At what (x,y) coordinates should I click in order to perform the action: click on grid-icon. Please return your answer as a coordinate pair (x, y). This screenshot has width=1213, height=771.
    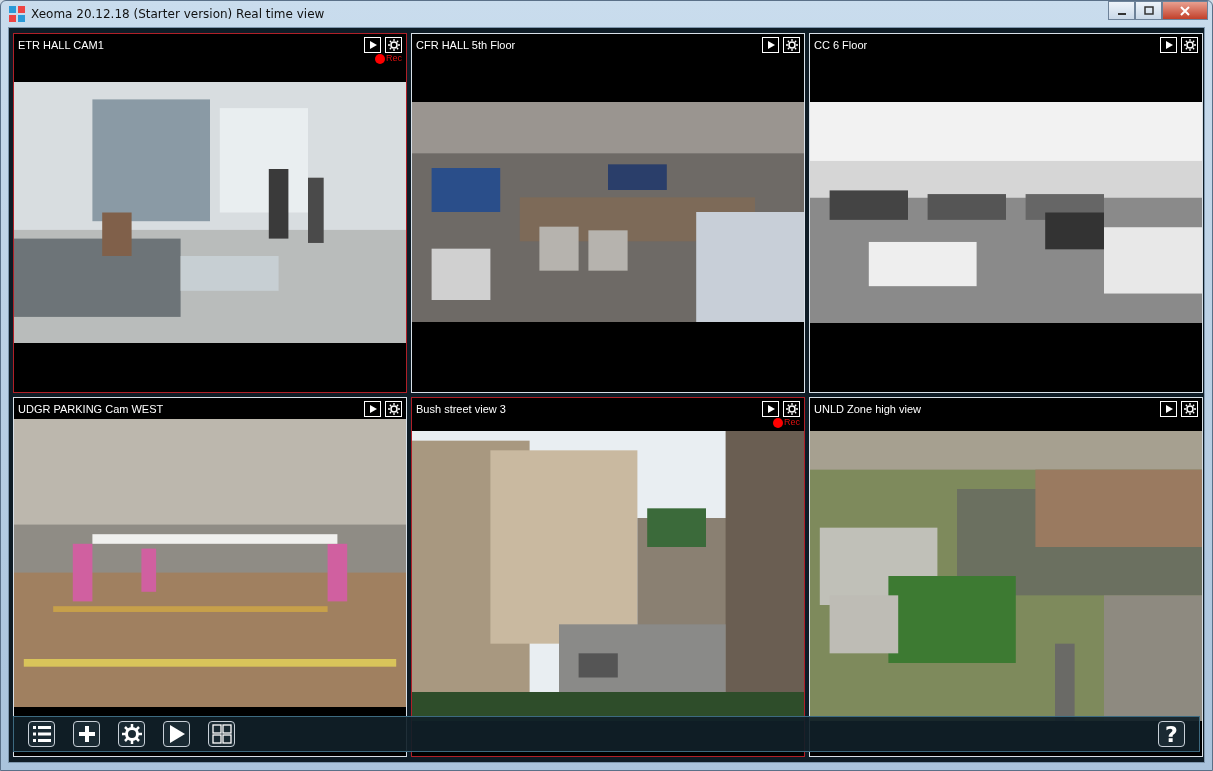
    Looking at the image, I should click on (221, 734).